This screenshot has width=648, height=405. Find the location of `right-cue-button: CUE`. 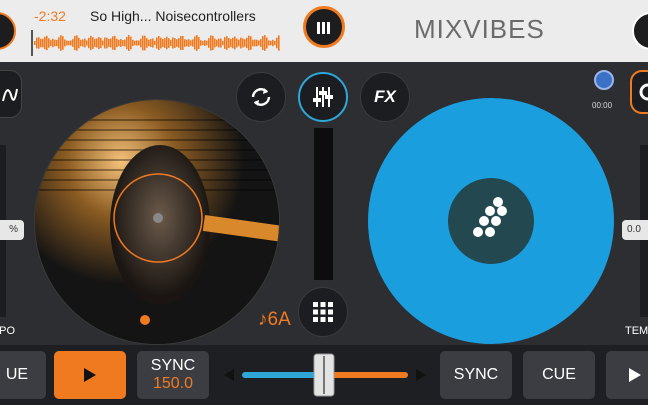

right-cue-button: CUE is located at coordinates (559, 375).